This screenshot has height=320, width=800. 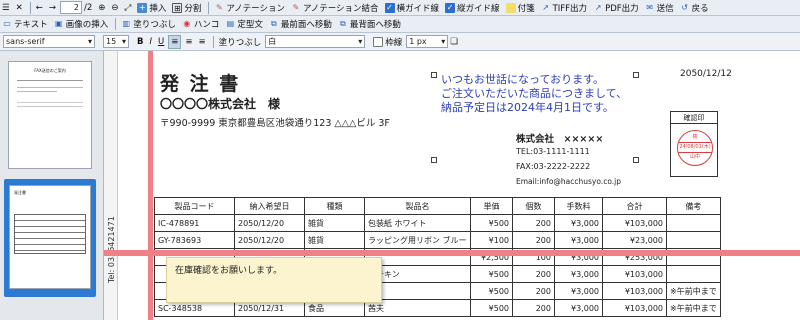 What do you see at coordinates (114, 8) in the screenshot?
I see `zoom-out-icon: ⊖` at bounding box center [114, 8].